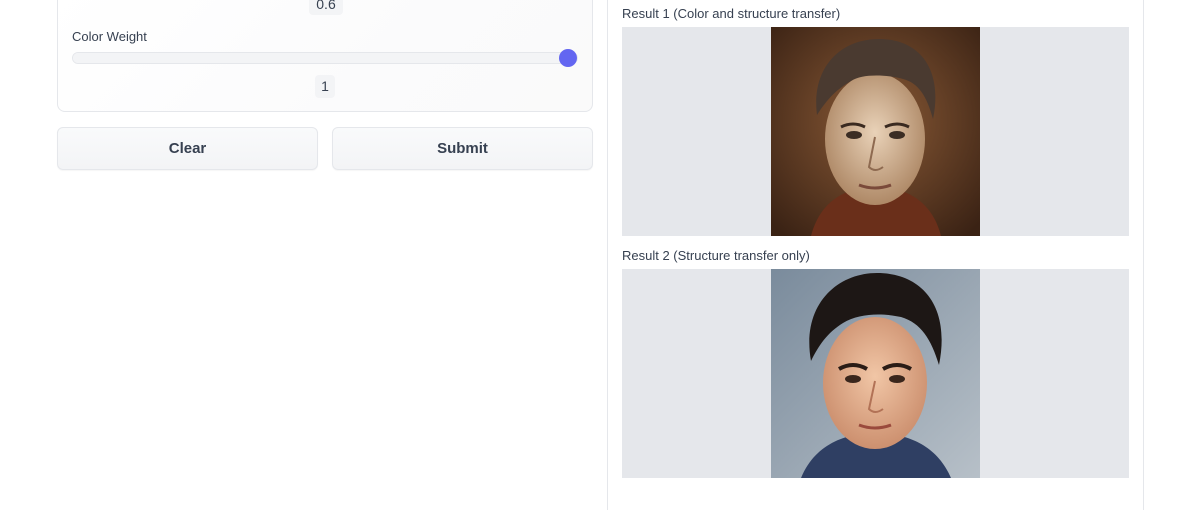 Image resolution: width=1200 pixels, height=510 pixels. Describe the element at coordinates (716, 255) in the screenshot. I see `result-2-label: Result 2 (Structure transfer only)` at that location.